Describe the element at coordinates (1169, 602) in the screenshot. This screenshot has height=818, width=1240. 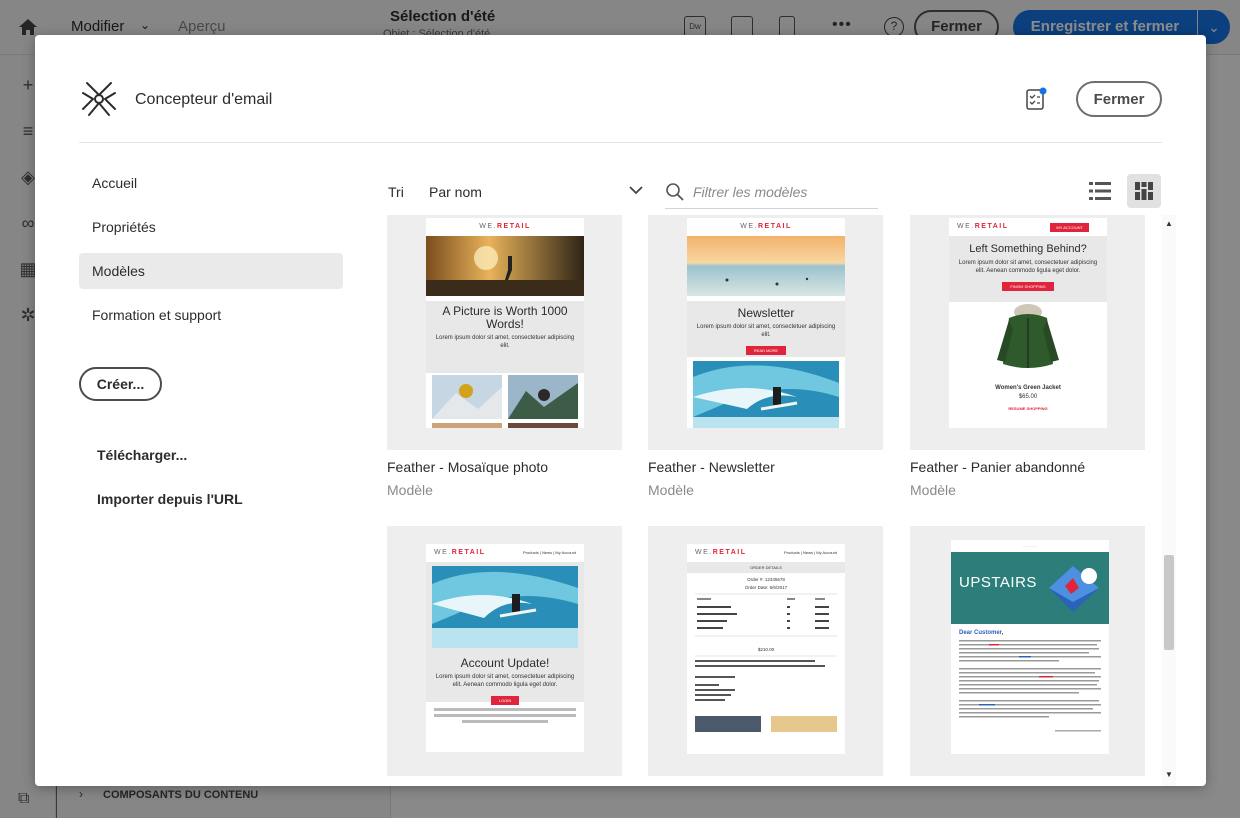
I see `scrollbar-thumb` at that location.